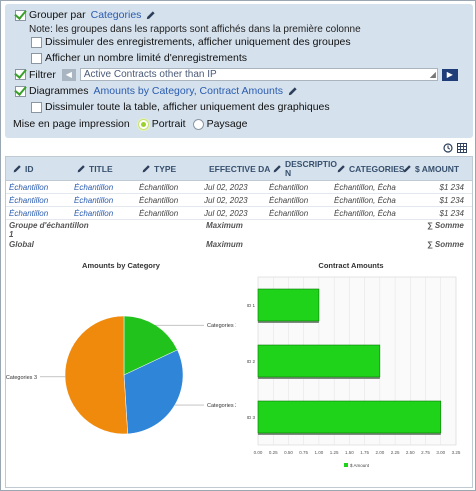 Image resolution: width=476 pixels, height=491 pixels. What do you see at coordinates (251, 305) in the screenshot?
I see `y-tick-label: ID 1` at bounding box center [251, 305].